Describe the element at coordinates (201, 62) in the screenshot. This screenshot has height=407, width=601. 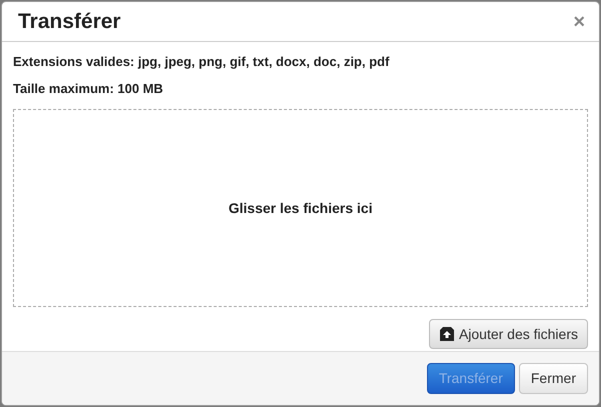
I see `info-text: Extensions valides: jpg, jpeg, png, gif, txt, docx, doc, zip, pdf` at that location.